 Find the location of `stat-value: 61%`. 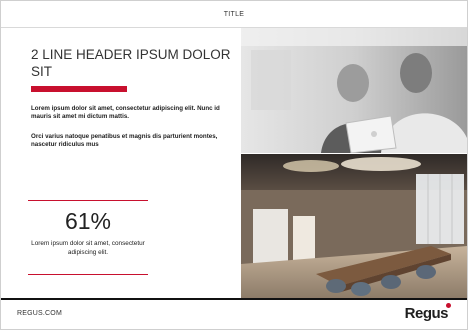

stat-value: 61% is located at coordinates (88, 221).